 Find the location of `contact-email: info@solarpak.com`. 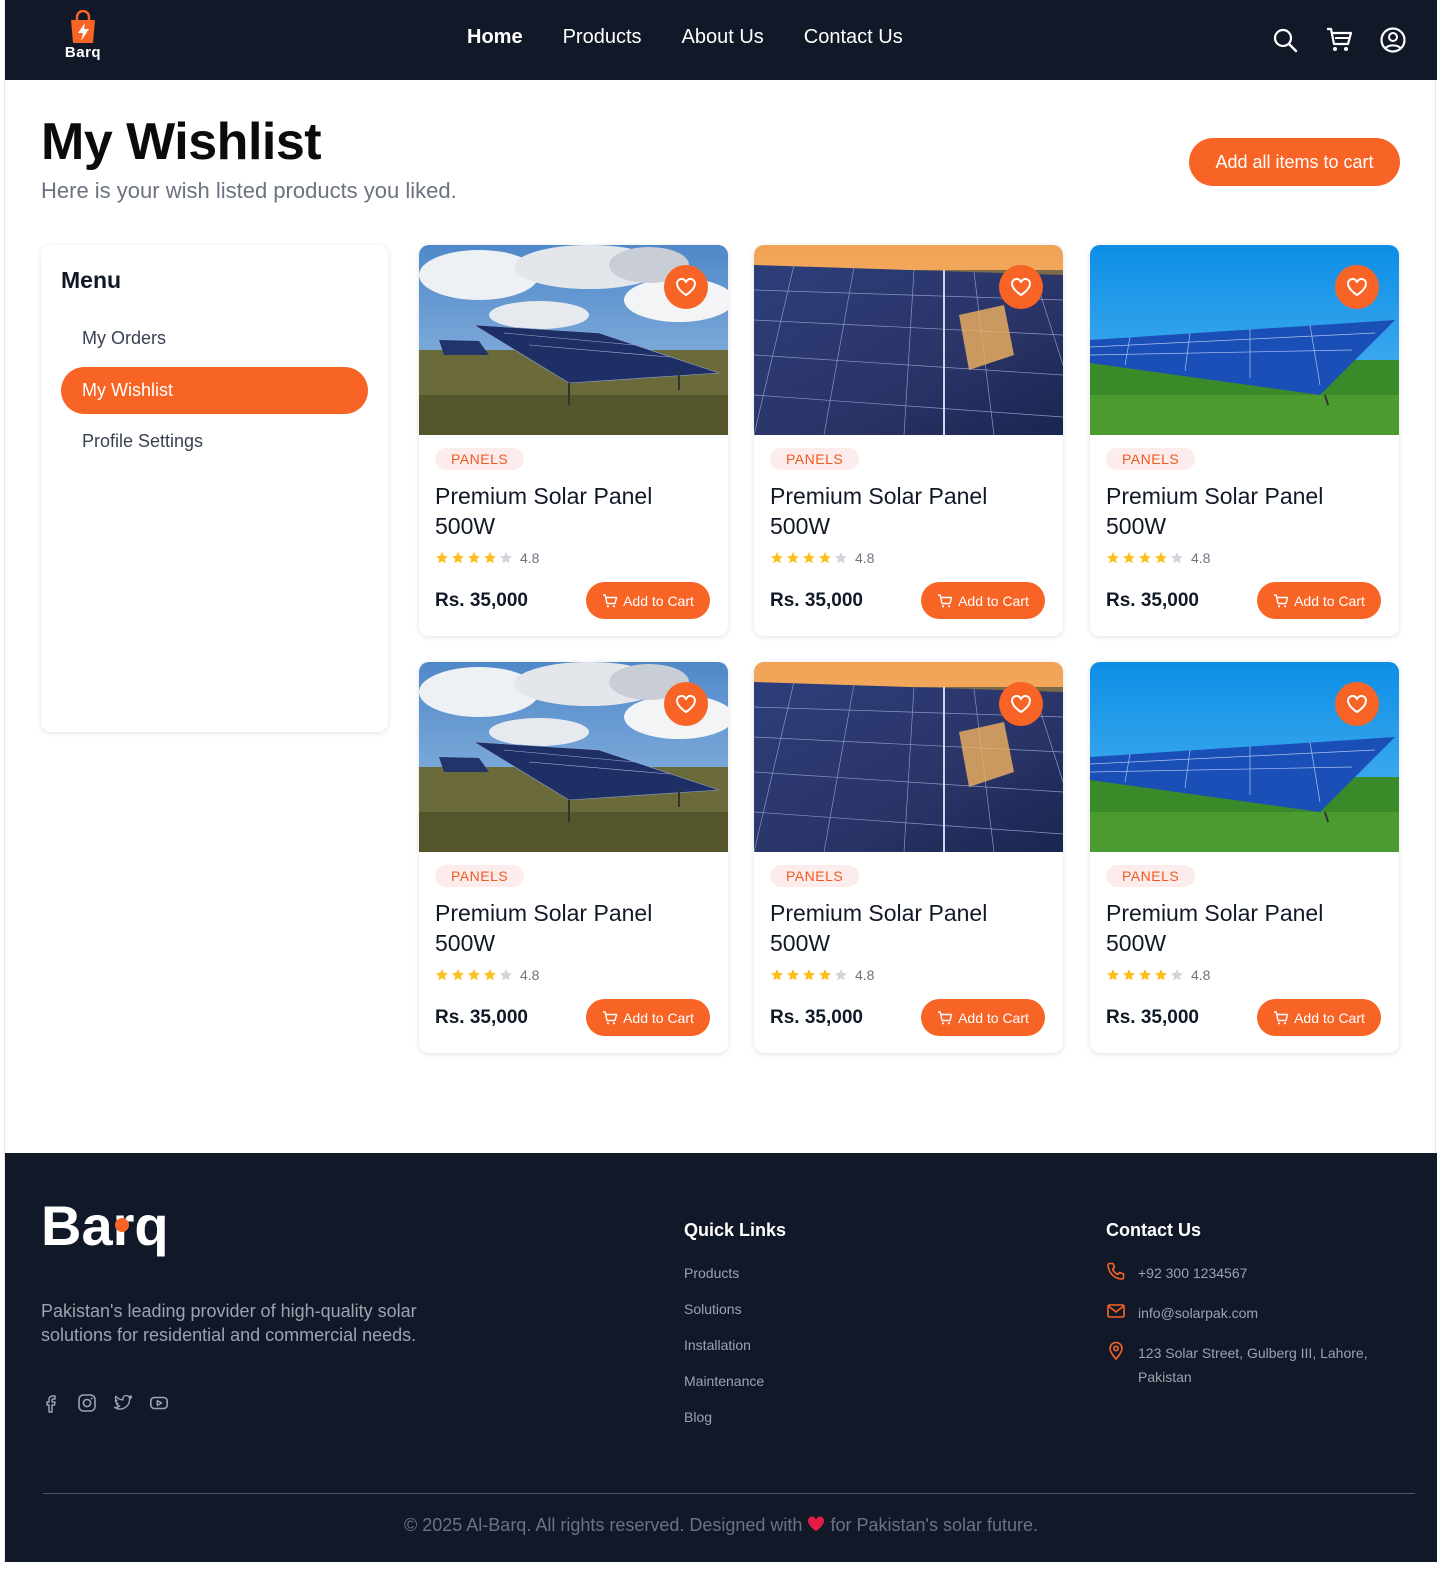

contact-email: info@solarpak.com is located at coordinates (1182, 1313).